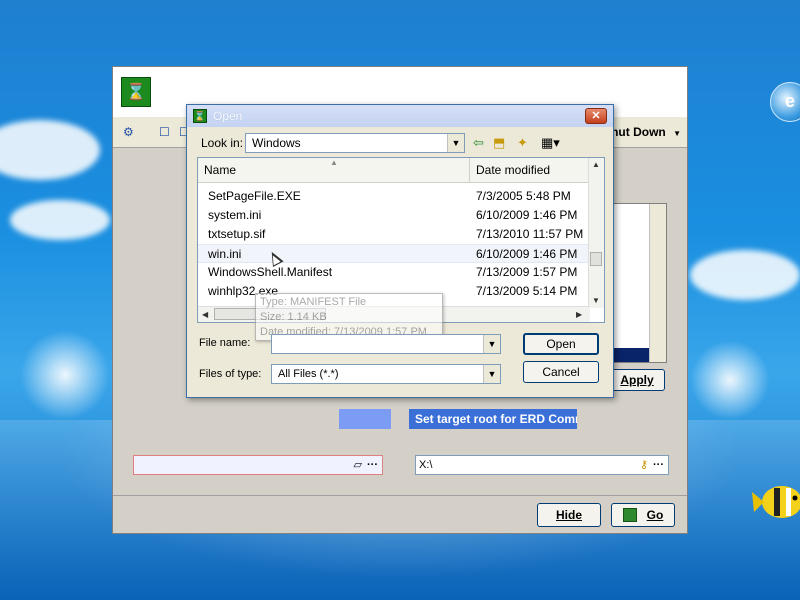 This screenshot has height=600, width=800. I want to click on list-header: Name ▲ Date modified, so click(394, 170).